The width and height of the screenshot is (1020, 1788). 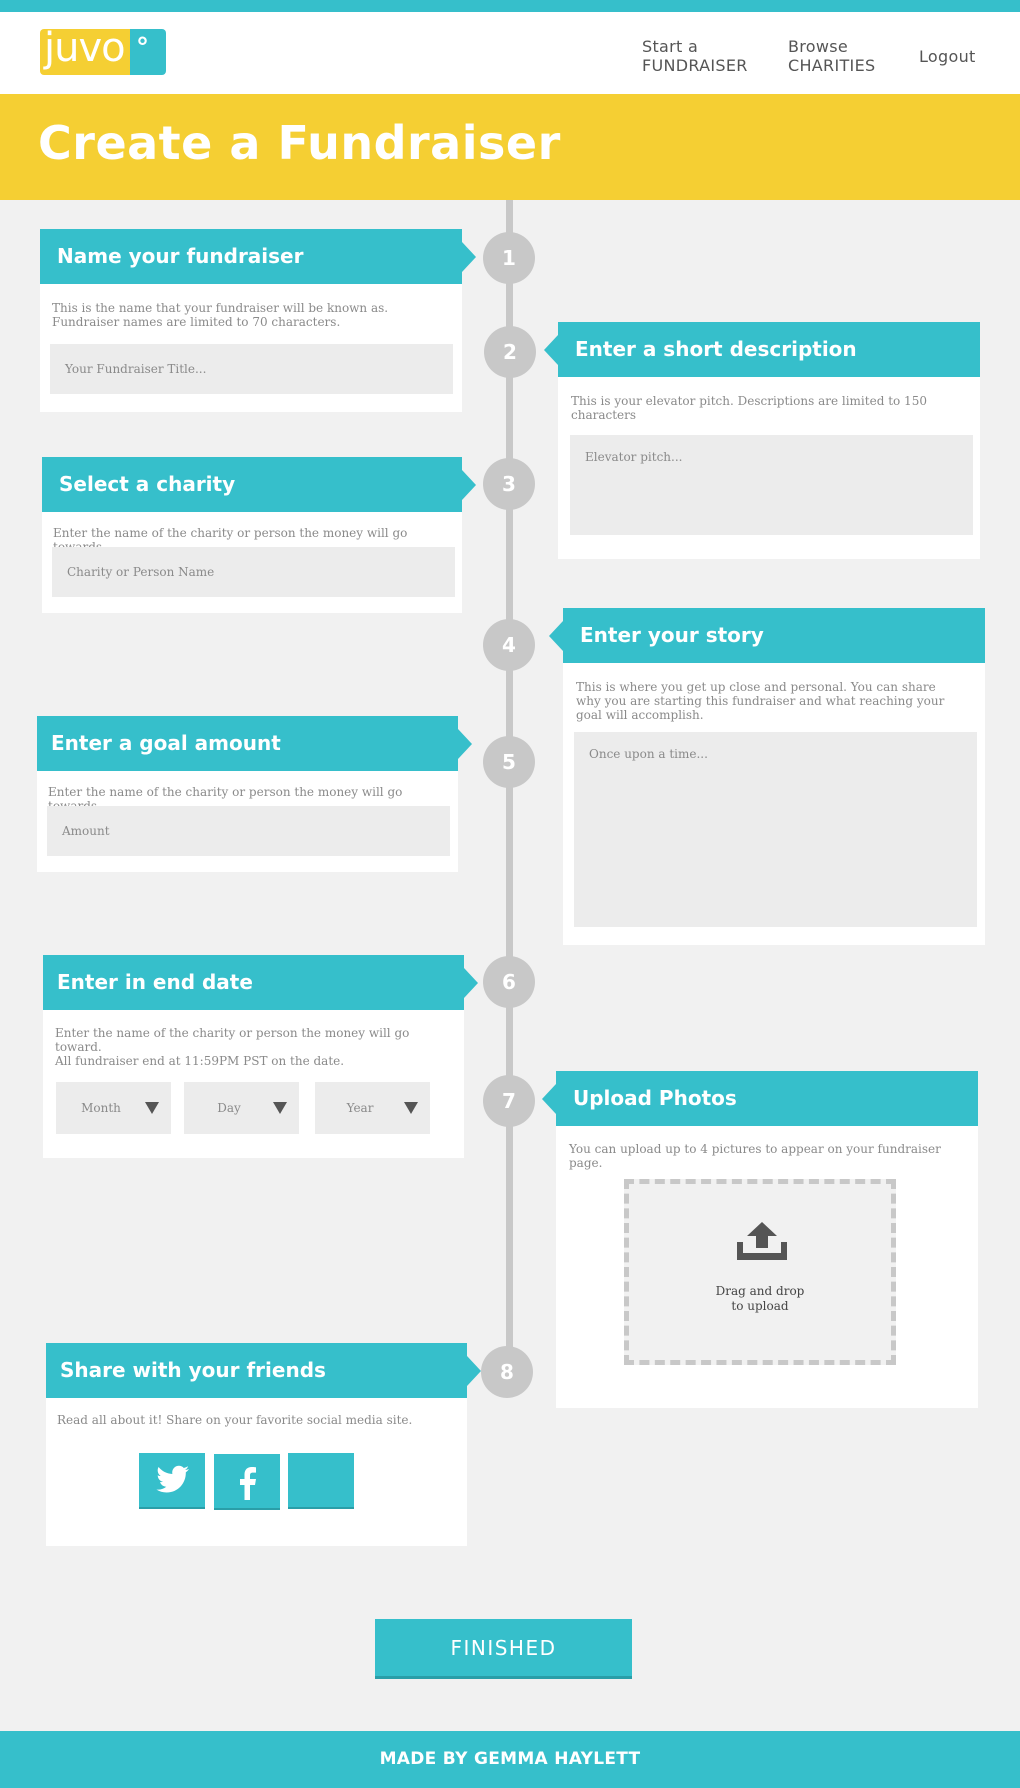 I want to click on page-banner: Create a Fundraiser, so click(x=510, y=147).